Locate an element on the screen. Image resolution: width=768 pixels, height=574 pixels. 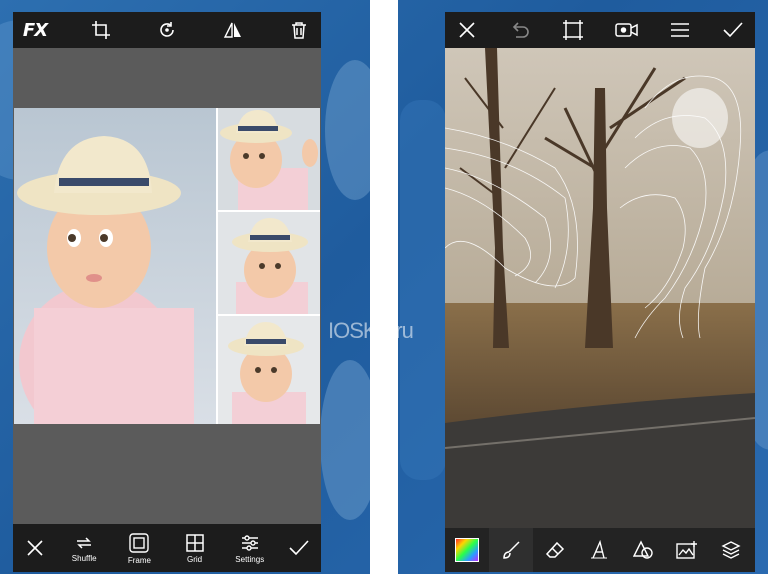
watermark-text: IOSKA.ru is located at coordinates (371, 330).